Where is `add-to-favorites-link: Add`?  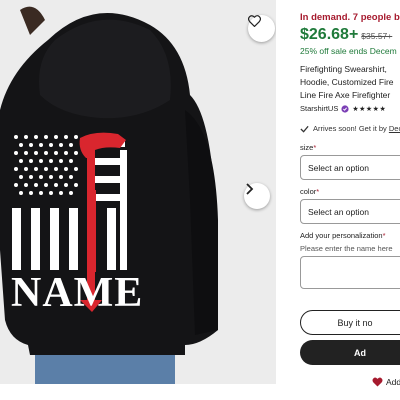
add-to-favorites-link: Add is located at coordinates (386, 382).